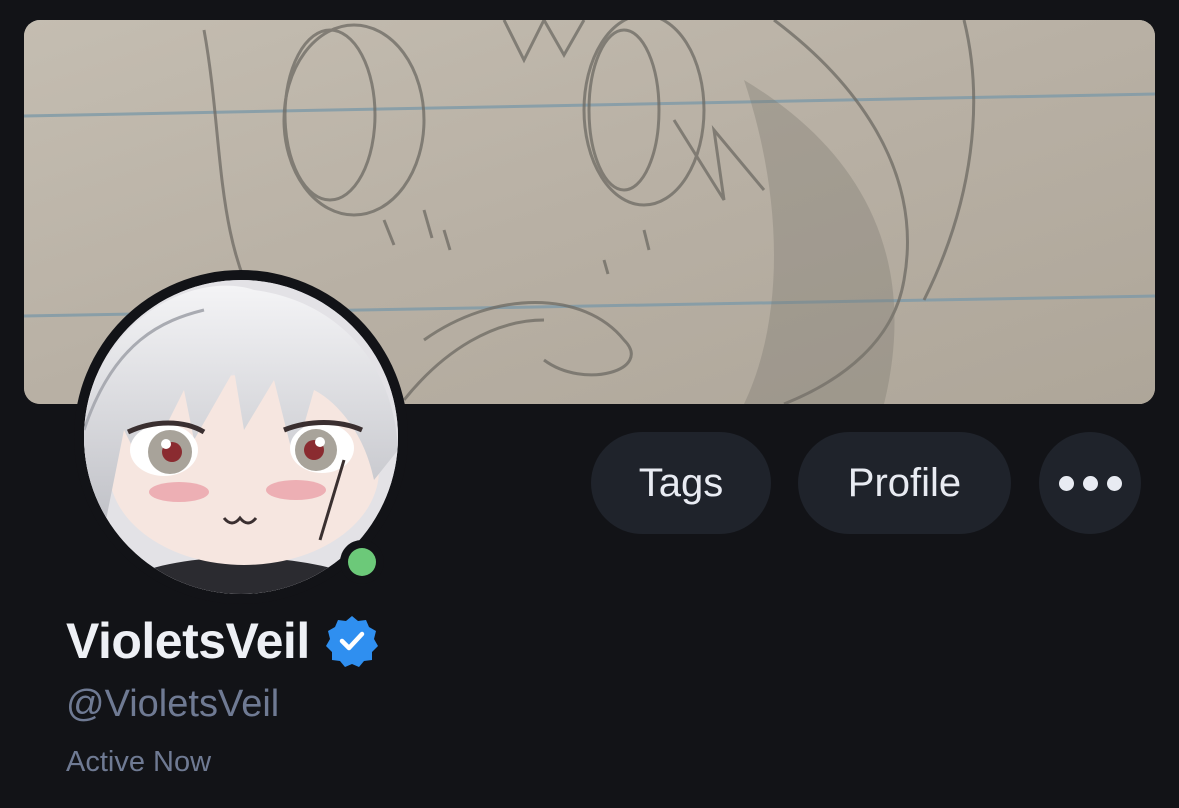 The height and width of the screenshot is (808, 1179). I want to click on name-row: VioletsVeil, so click(223, 641).